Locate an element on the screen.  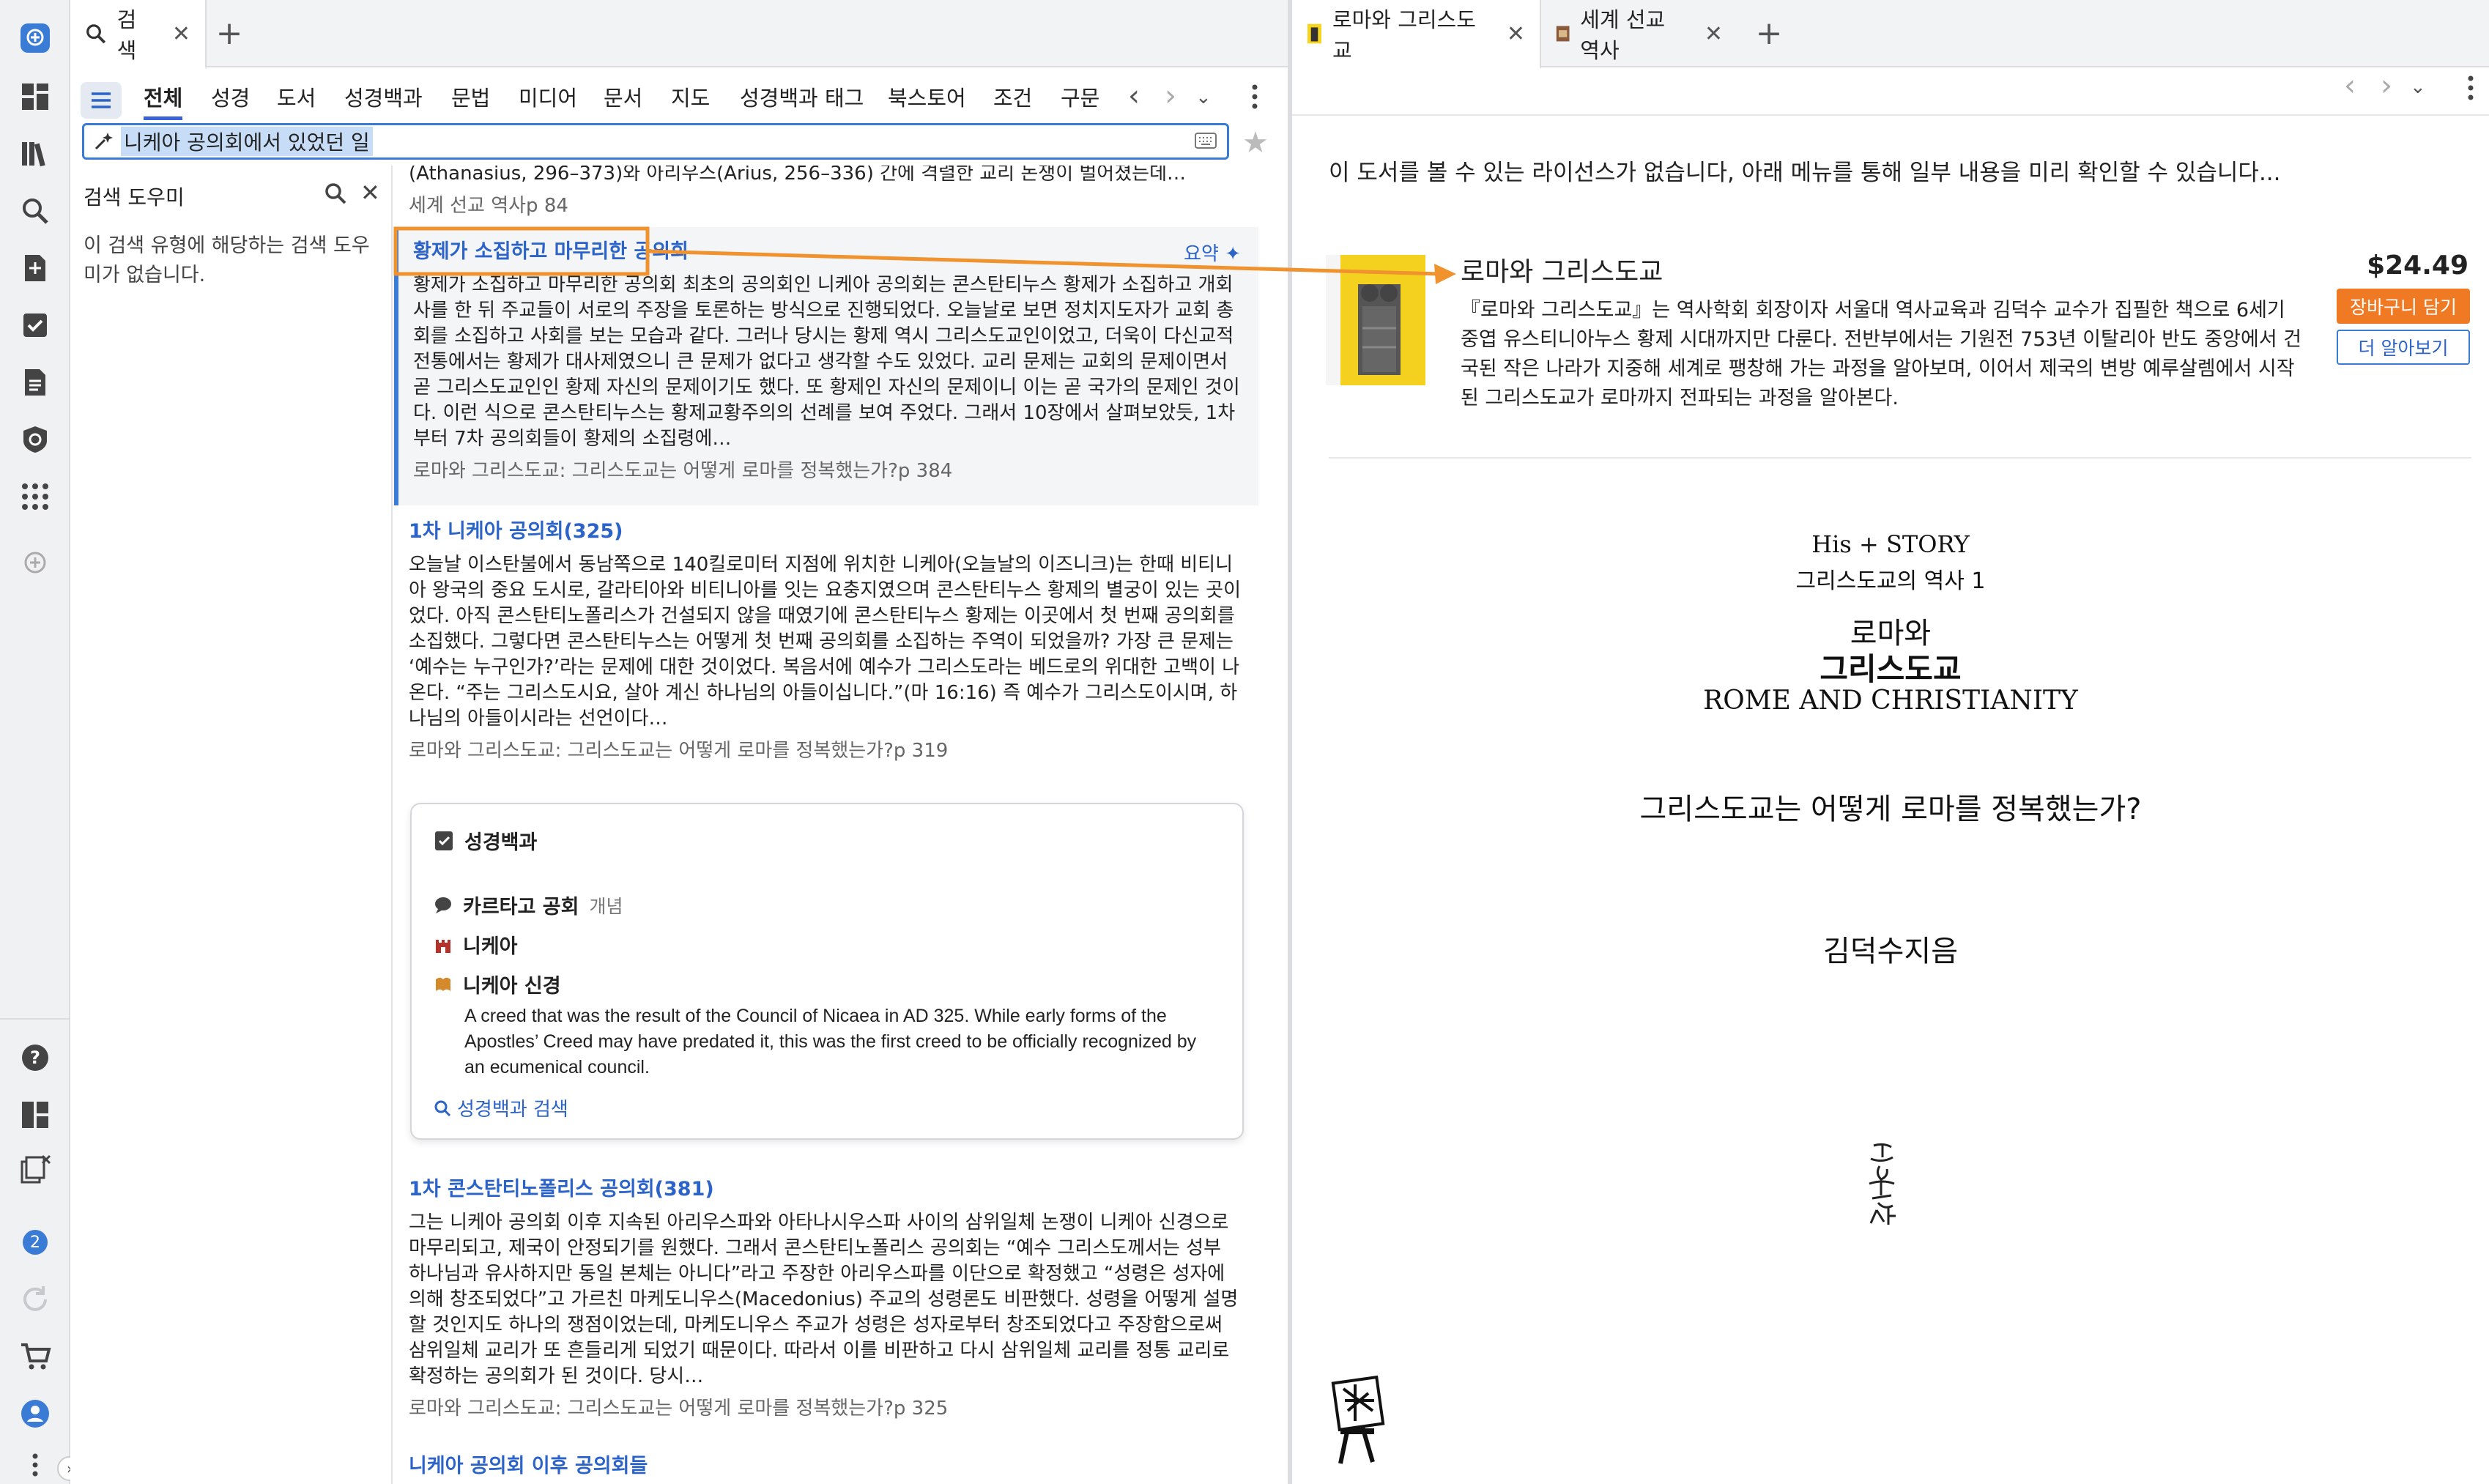
add-shortcut-icon is located at coordinates (35, 562).